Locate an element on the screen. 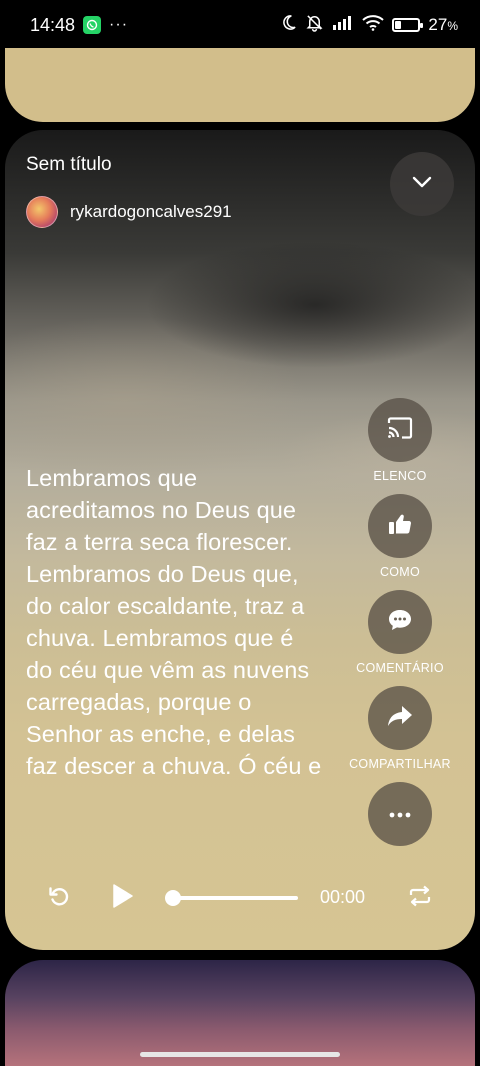  like-button is located at coordinates (400, 526).